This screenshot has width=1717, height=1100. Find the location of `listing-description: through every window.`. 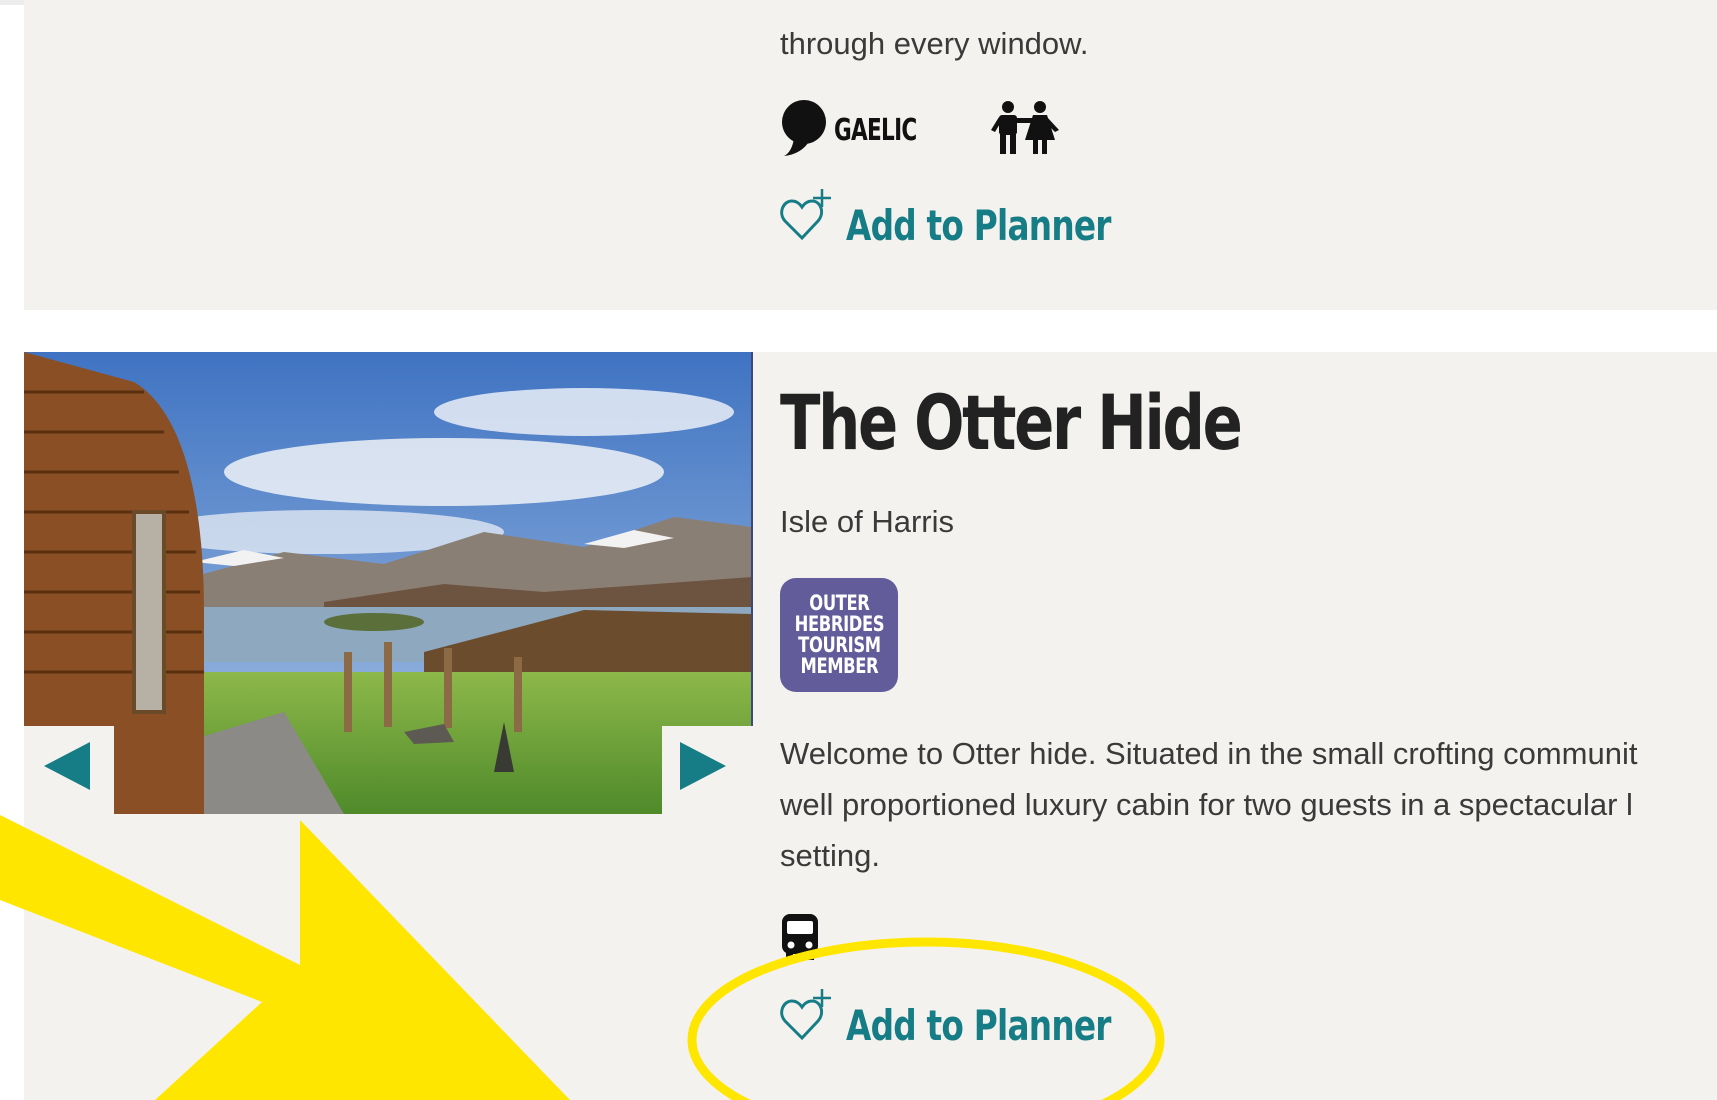

listing-description: through every window. is located at coordinates (934, 43).